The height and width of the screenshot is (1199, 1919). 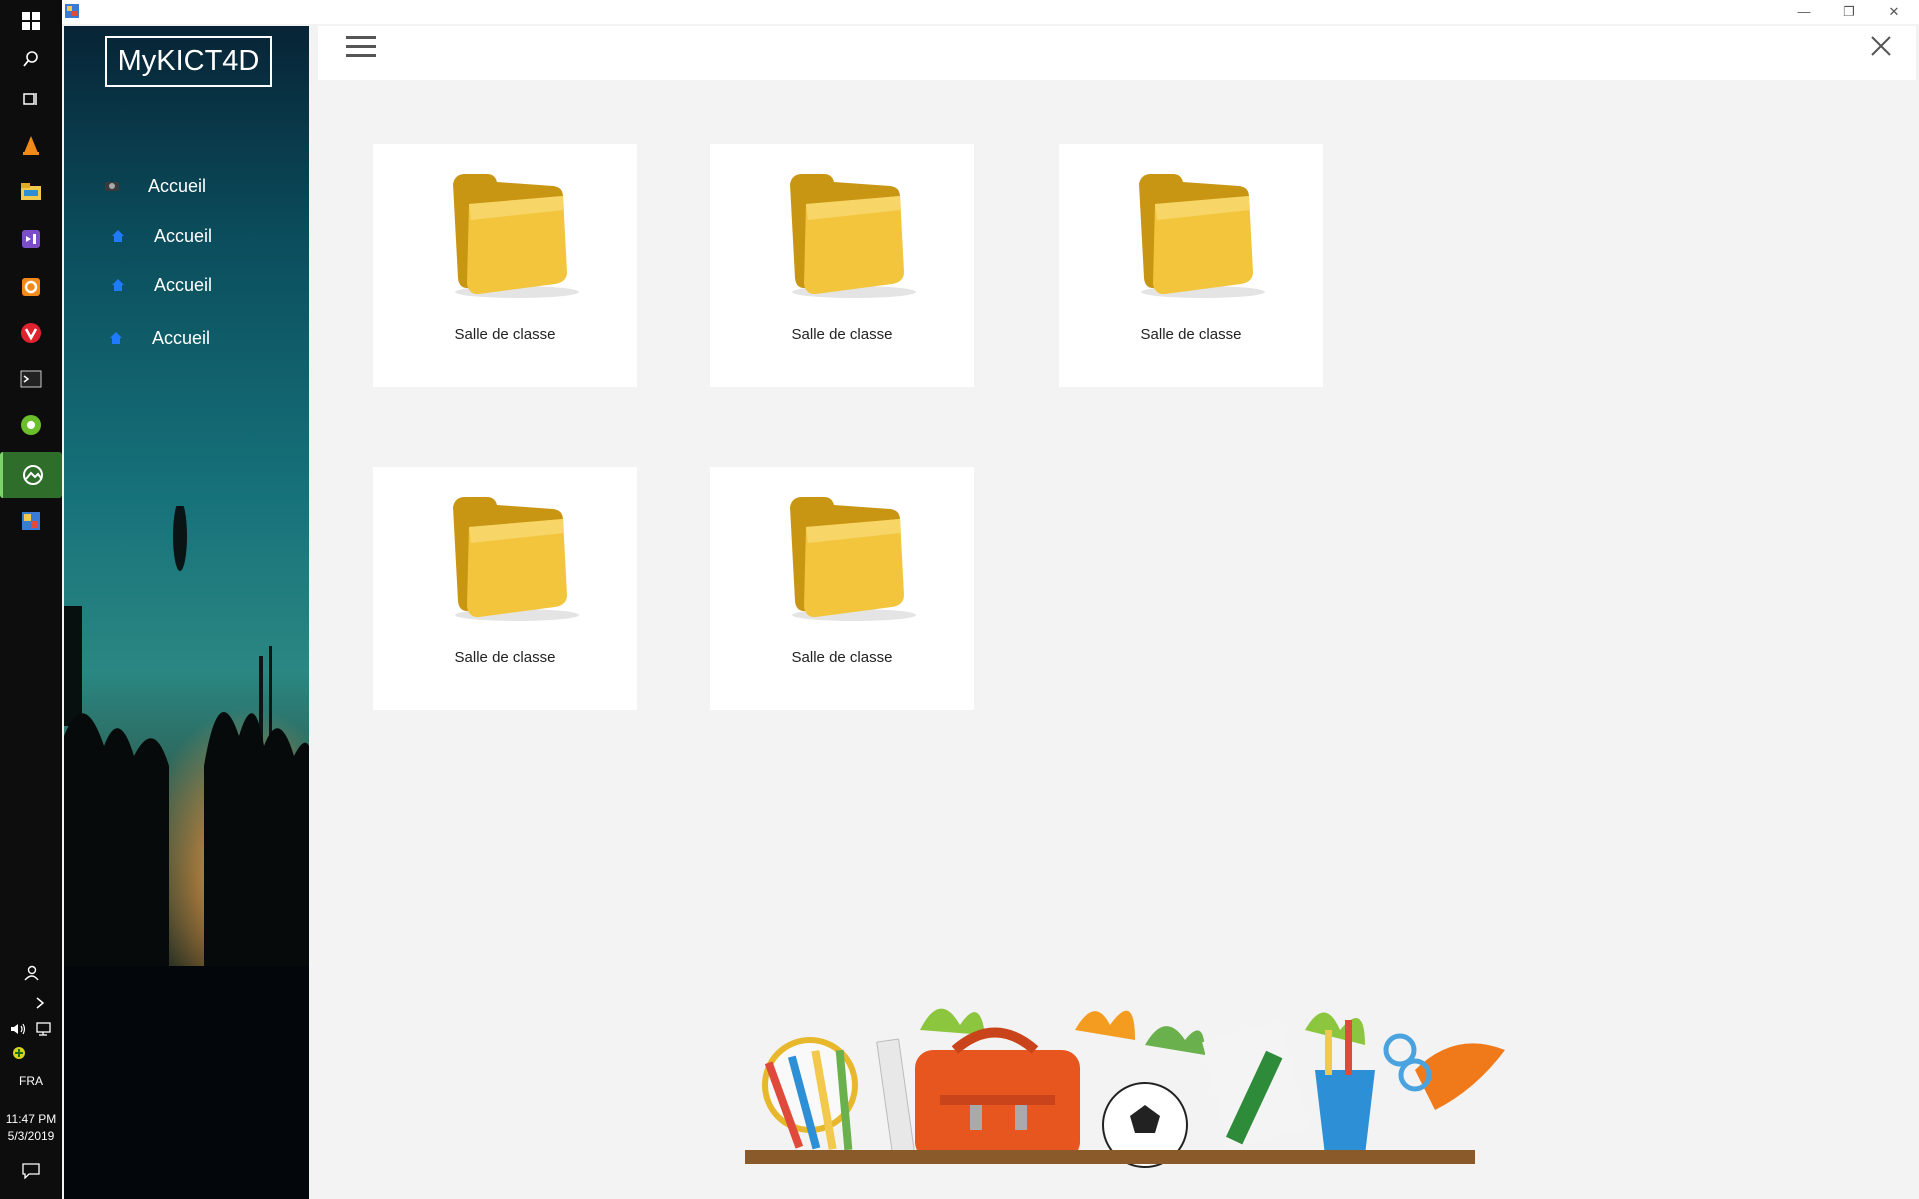 I want to click on classroom-card-5: Salle de classe, so click(x=842, y=588).